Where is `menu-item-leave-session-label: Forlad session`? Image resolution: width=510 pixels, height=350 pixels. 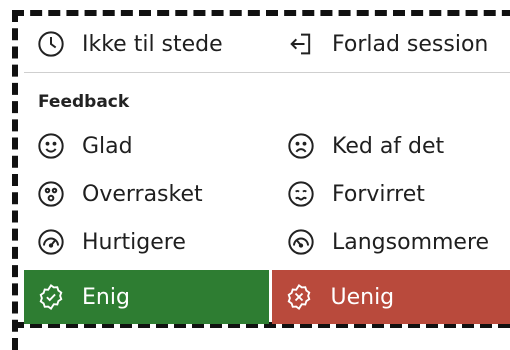
menu-item-leave-session-label: Forlad session is located at coordinates (410, 44).